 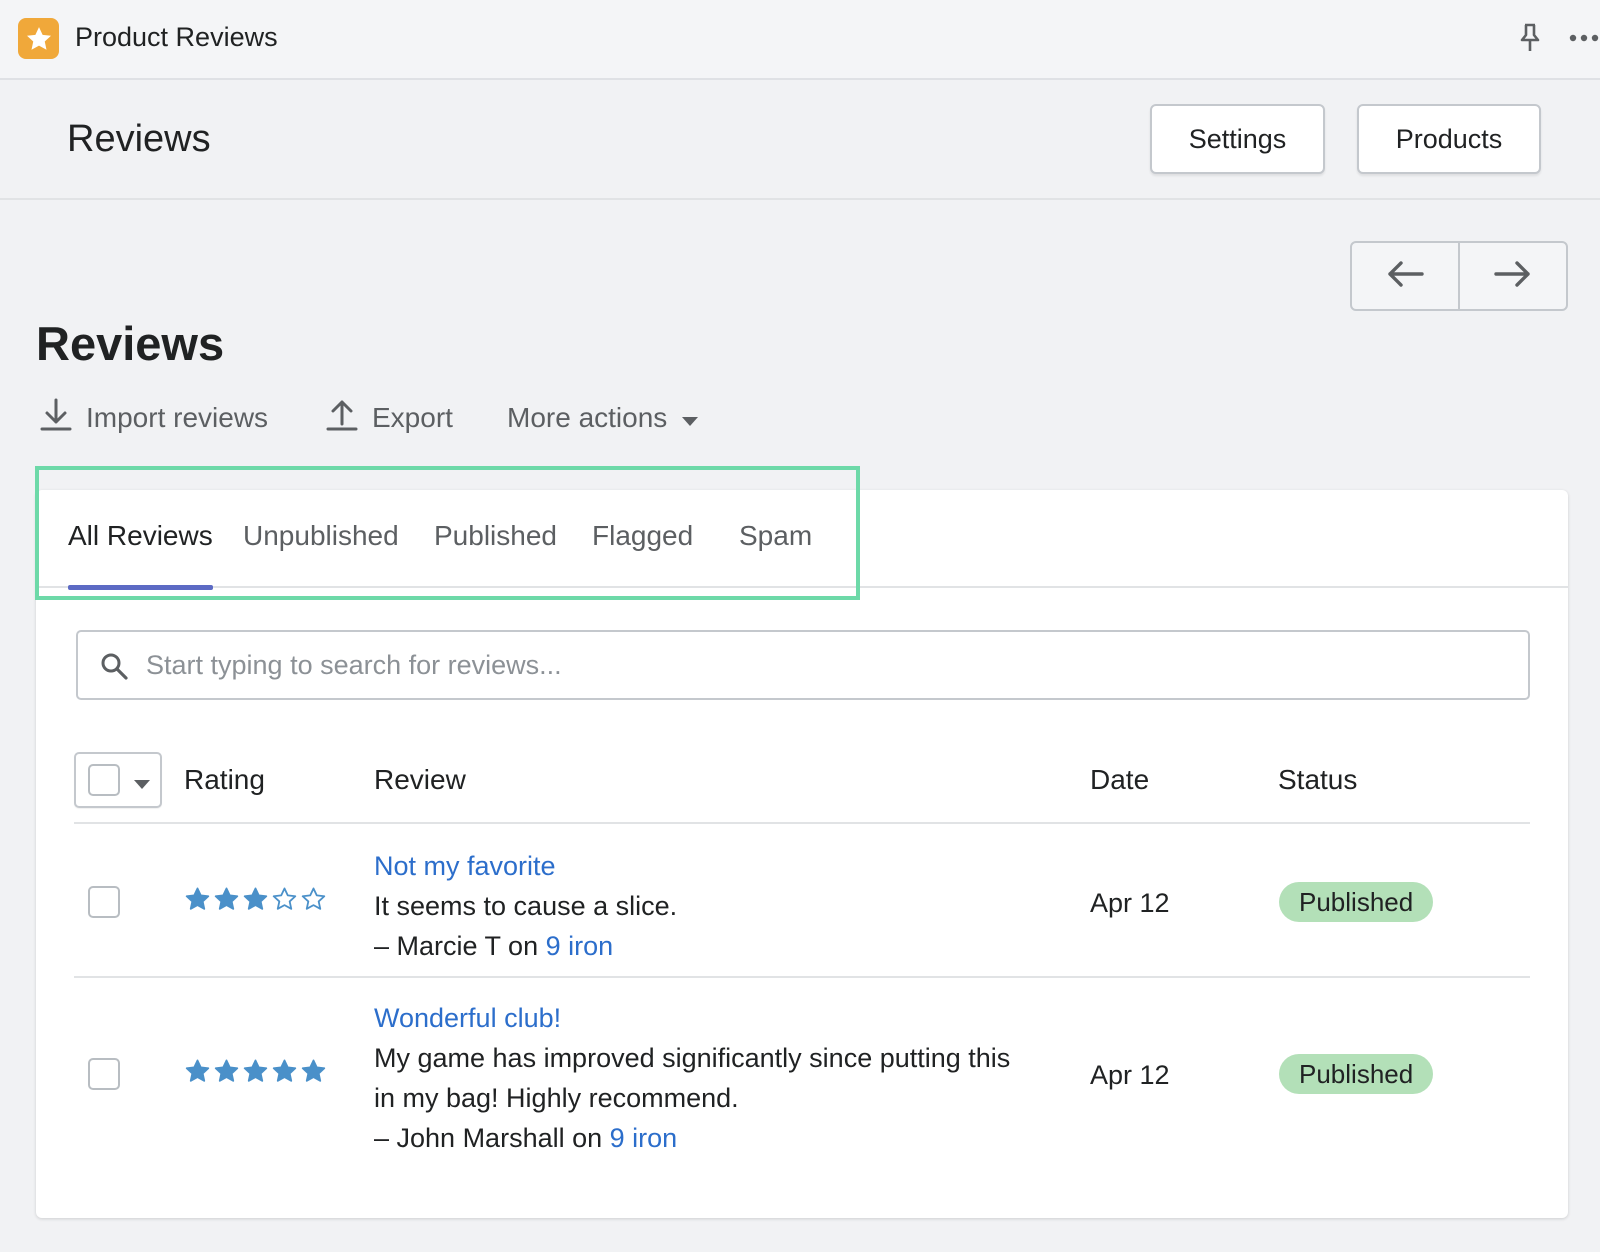 I want to click on pagination, so click(x=1459, y=276).